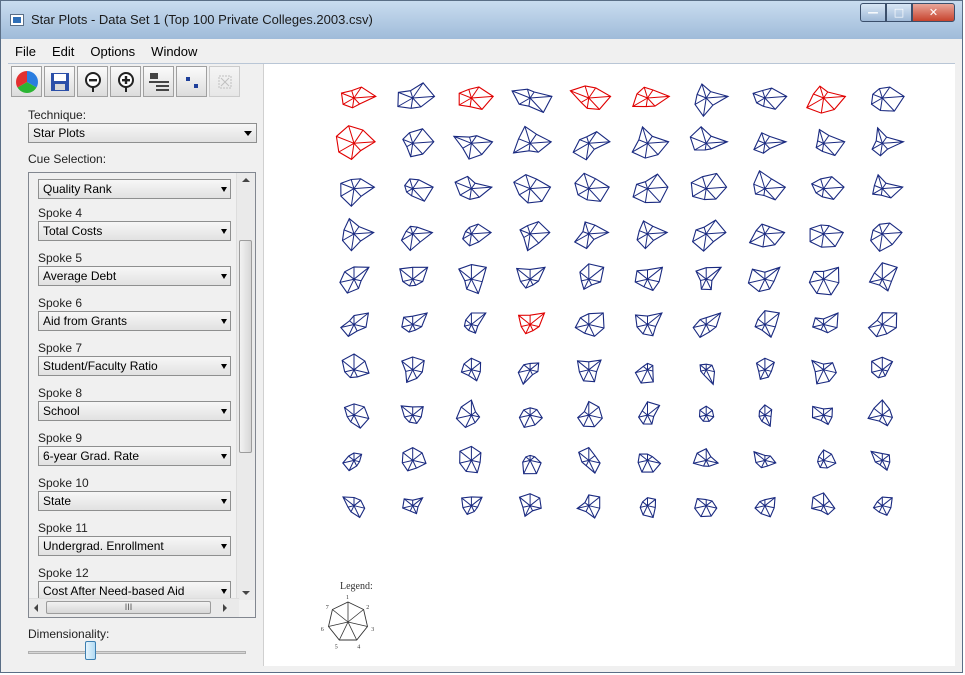  I want to click on spoke-select: 6-year Grad. Rate, so click(134, 456).